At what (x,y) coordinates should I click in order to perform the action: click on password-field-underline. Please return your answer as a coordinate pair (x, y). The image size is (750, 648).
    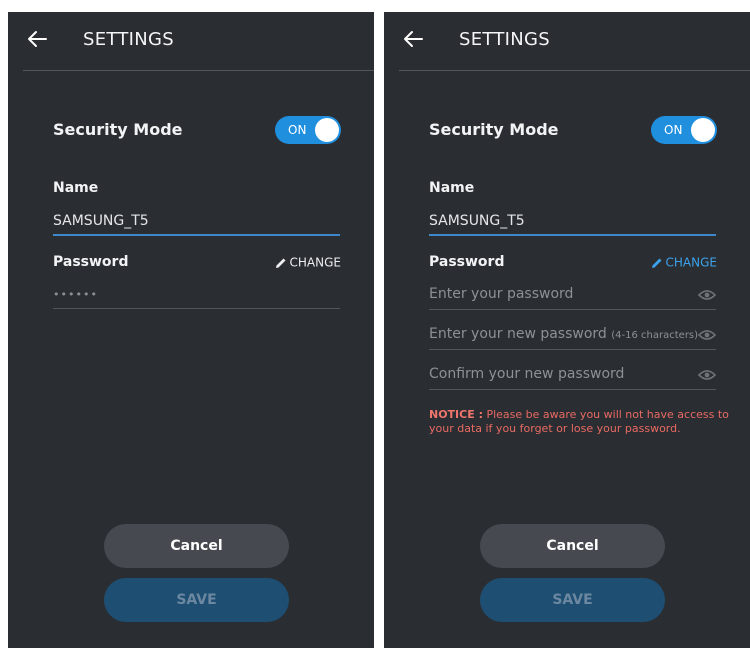
    Looking at the image, I should click on (196, 308).